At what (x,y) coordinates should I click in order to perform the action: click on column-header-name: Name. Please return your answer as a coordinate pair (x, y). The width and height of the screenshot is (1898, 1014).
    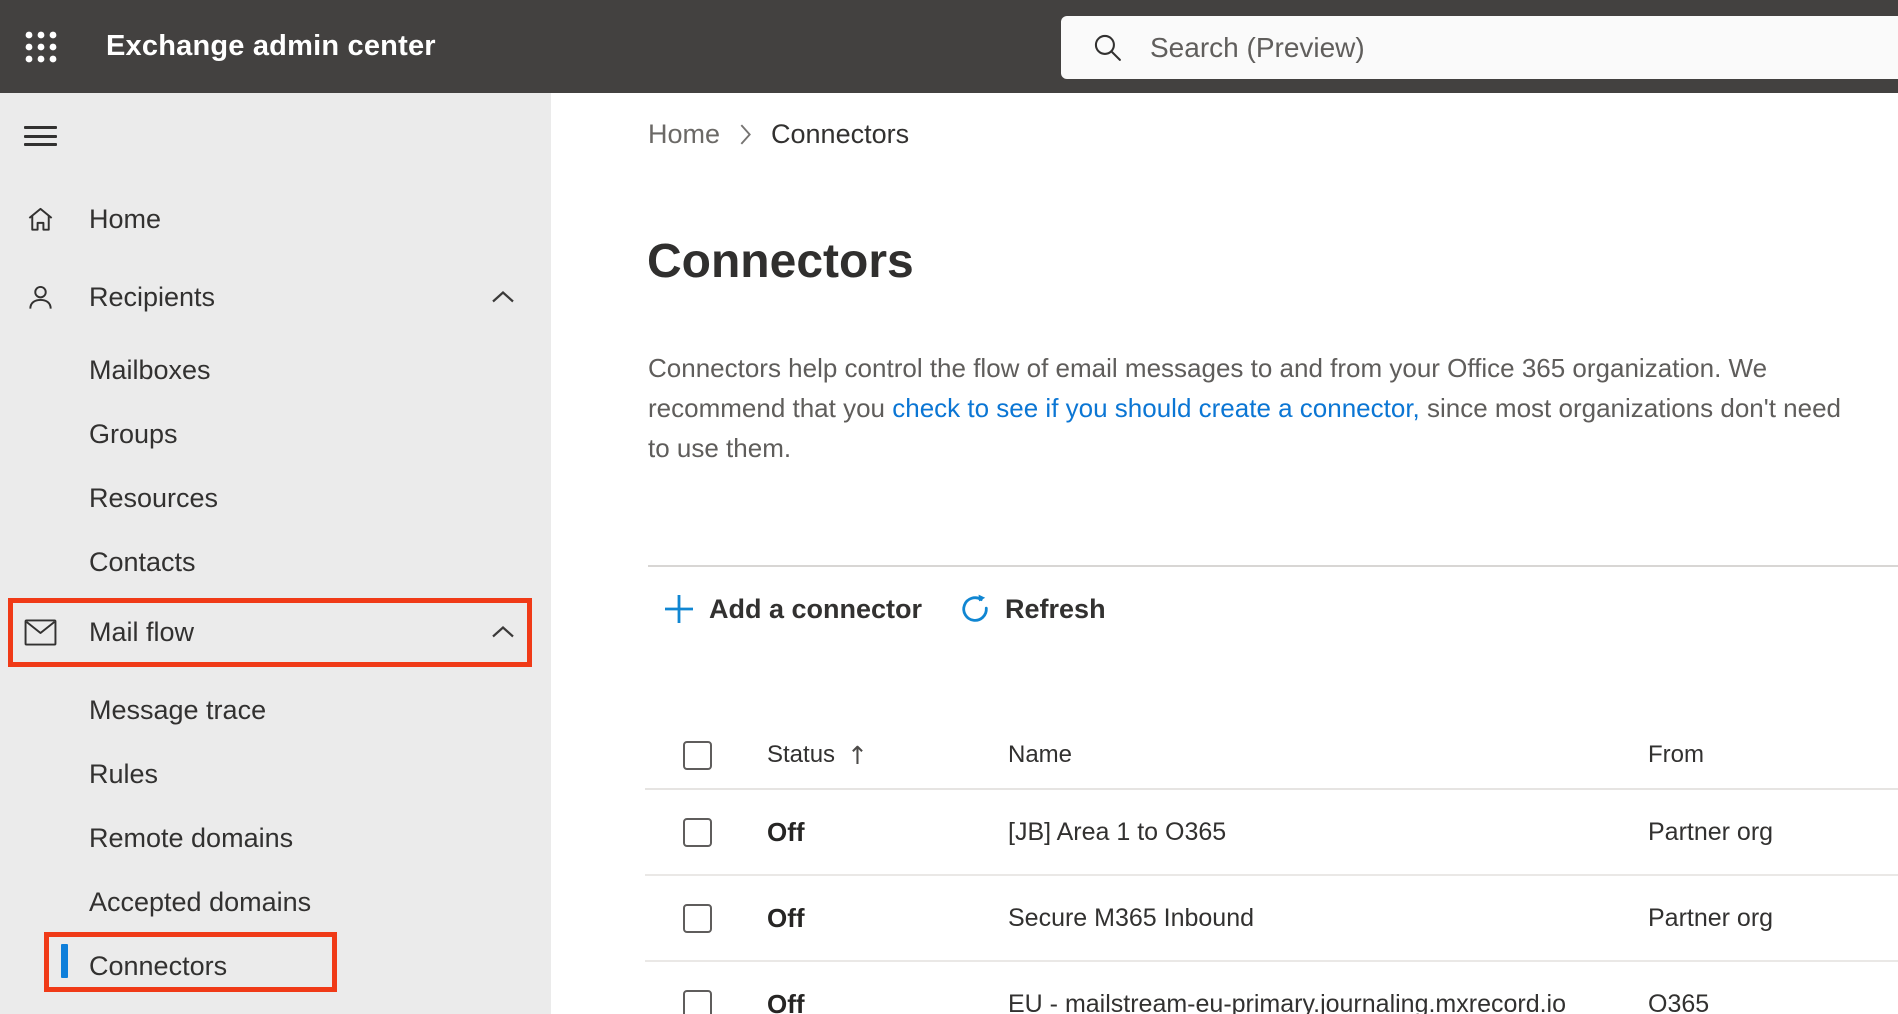
    Looking at the image, I should click on (1328, 755).